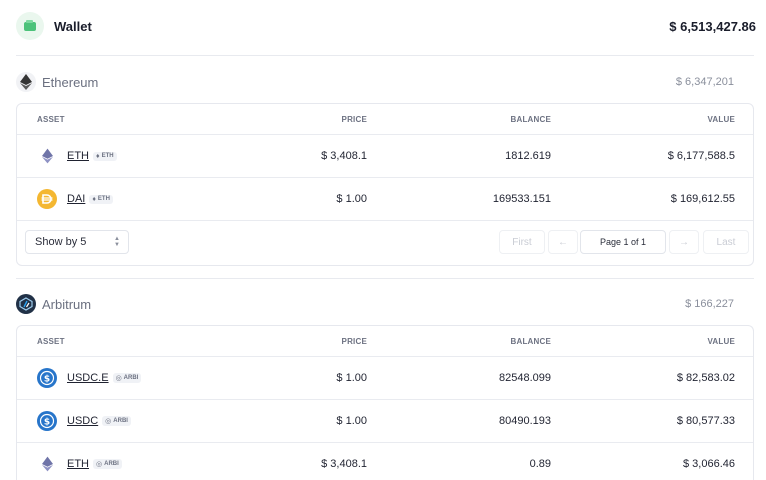  I want to click on wallet-header: Wallet $ 6,513,427.86, so click(386, 26).